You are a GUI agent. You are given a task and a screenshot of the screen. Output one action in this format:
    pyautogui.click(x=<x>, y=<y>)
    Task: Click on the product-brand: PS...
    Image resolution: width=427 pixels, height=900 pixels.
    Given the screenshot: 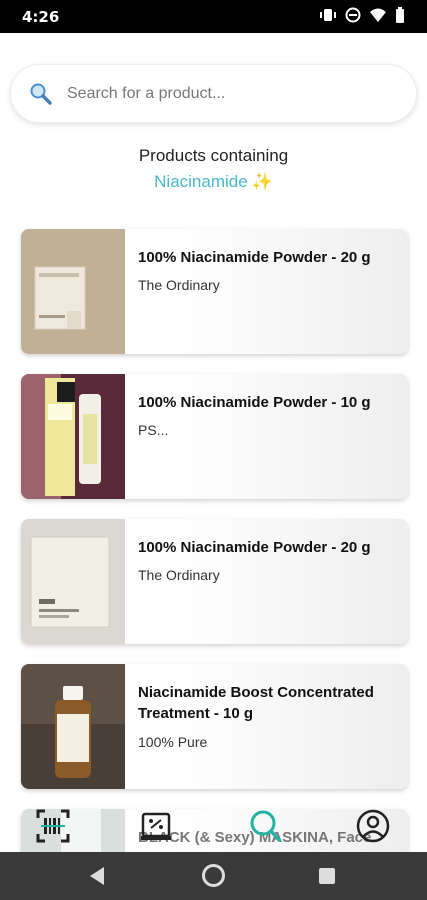 What is the action you would take?
    pyautogui.click(x=153, y=430)
    